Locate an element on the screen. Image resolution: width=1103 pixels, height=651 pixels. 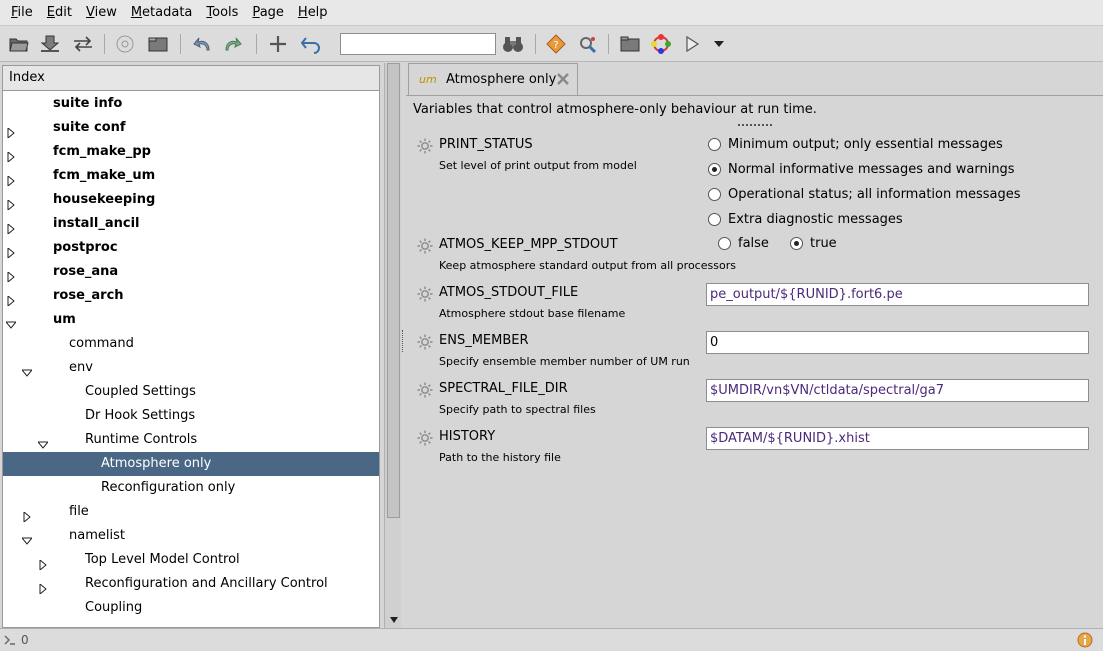
tree-row-label: Top Level Model Control is located at coordinates (162, 559).